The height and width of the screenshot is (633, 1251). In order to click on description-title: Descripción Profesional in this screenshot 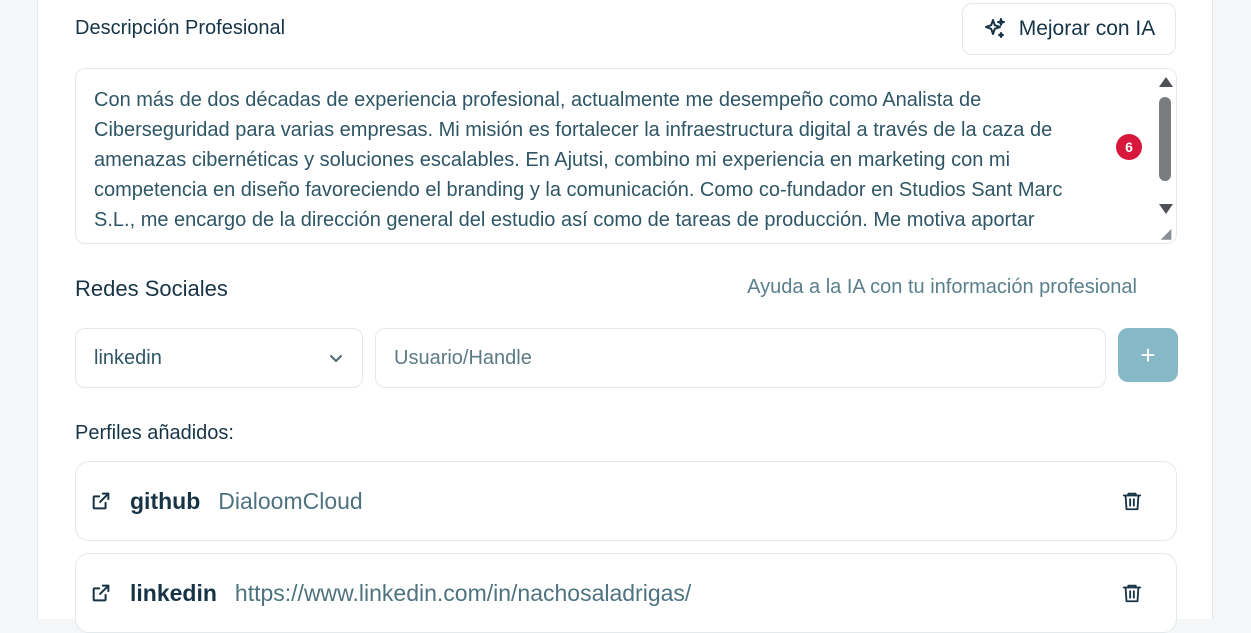, I will do `click(180, 28)`.